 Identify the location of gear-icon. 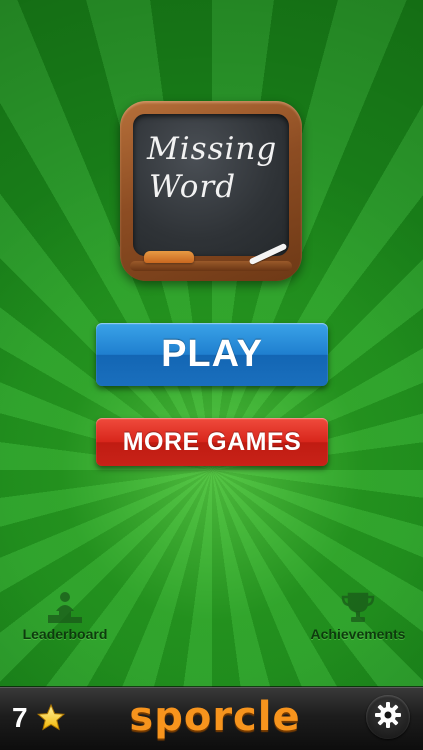
(388, 717).